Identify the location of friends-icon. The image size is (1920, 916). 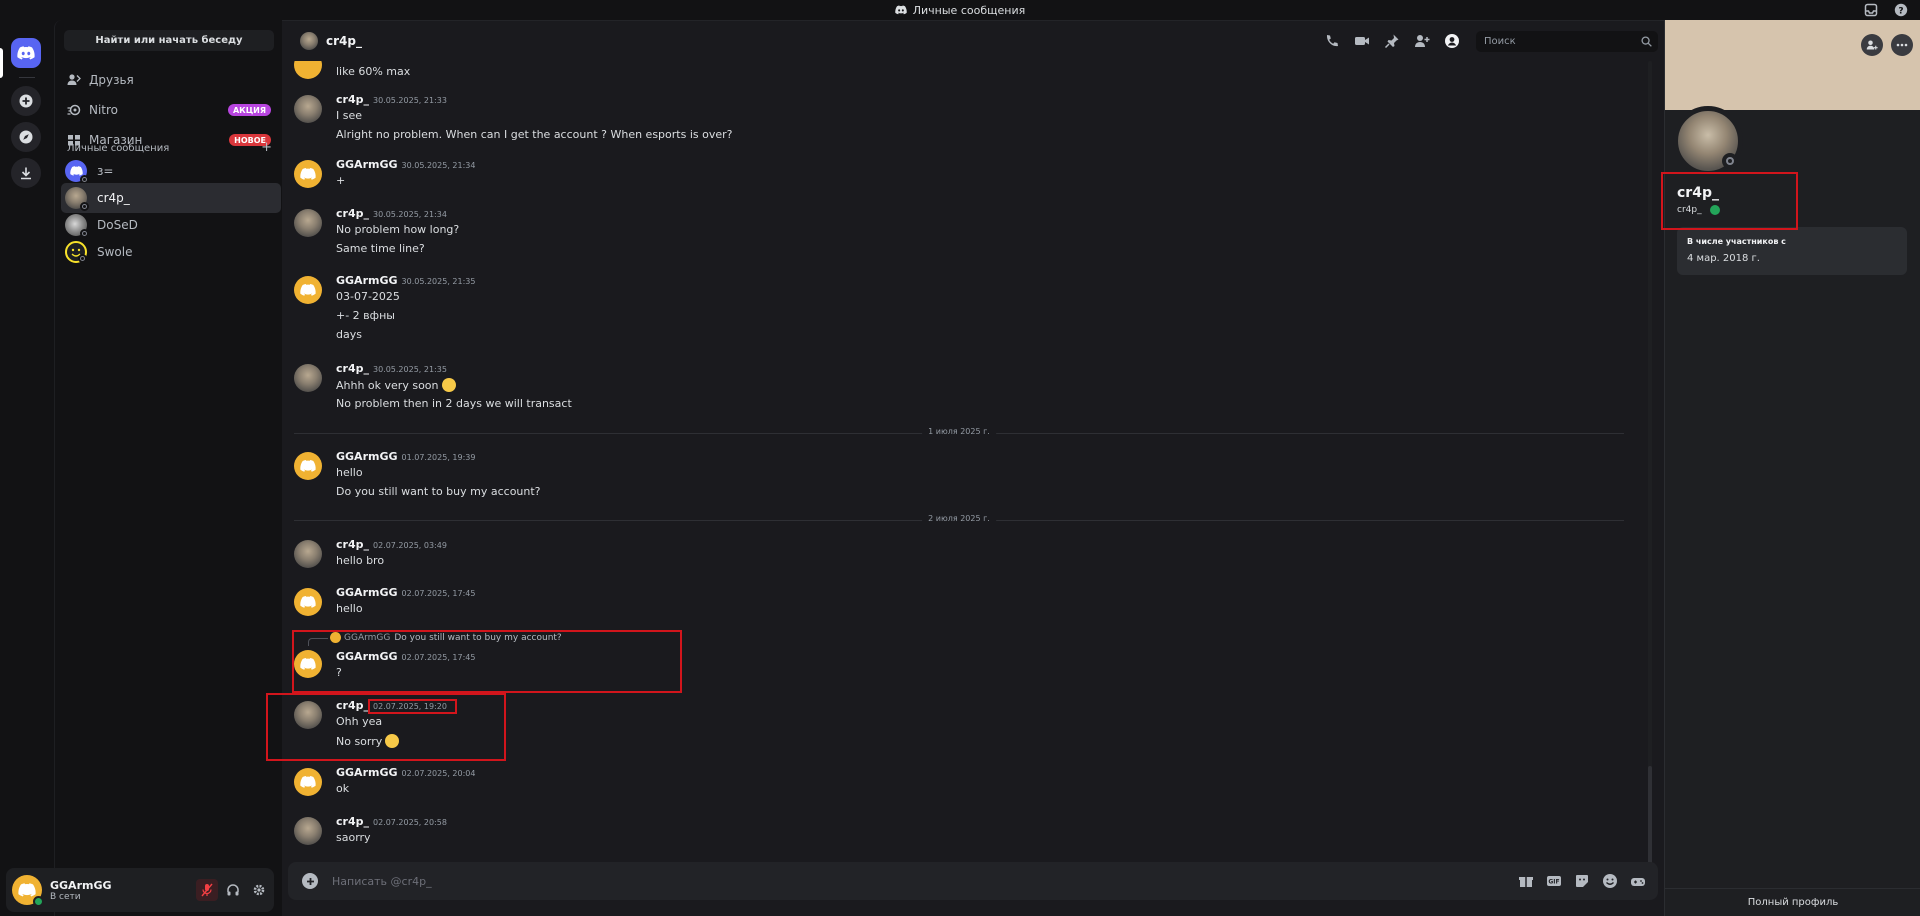
(74, 79).